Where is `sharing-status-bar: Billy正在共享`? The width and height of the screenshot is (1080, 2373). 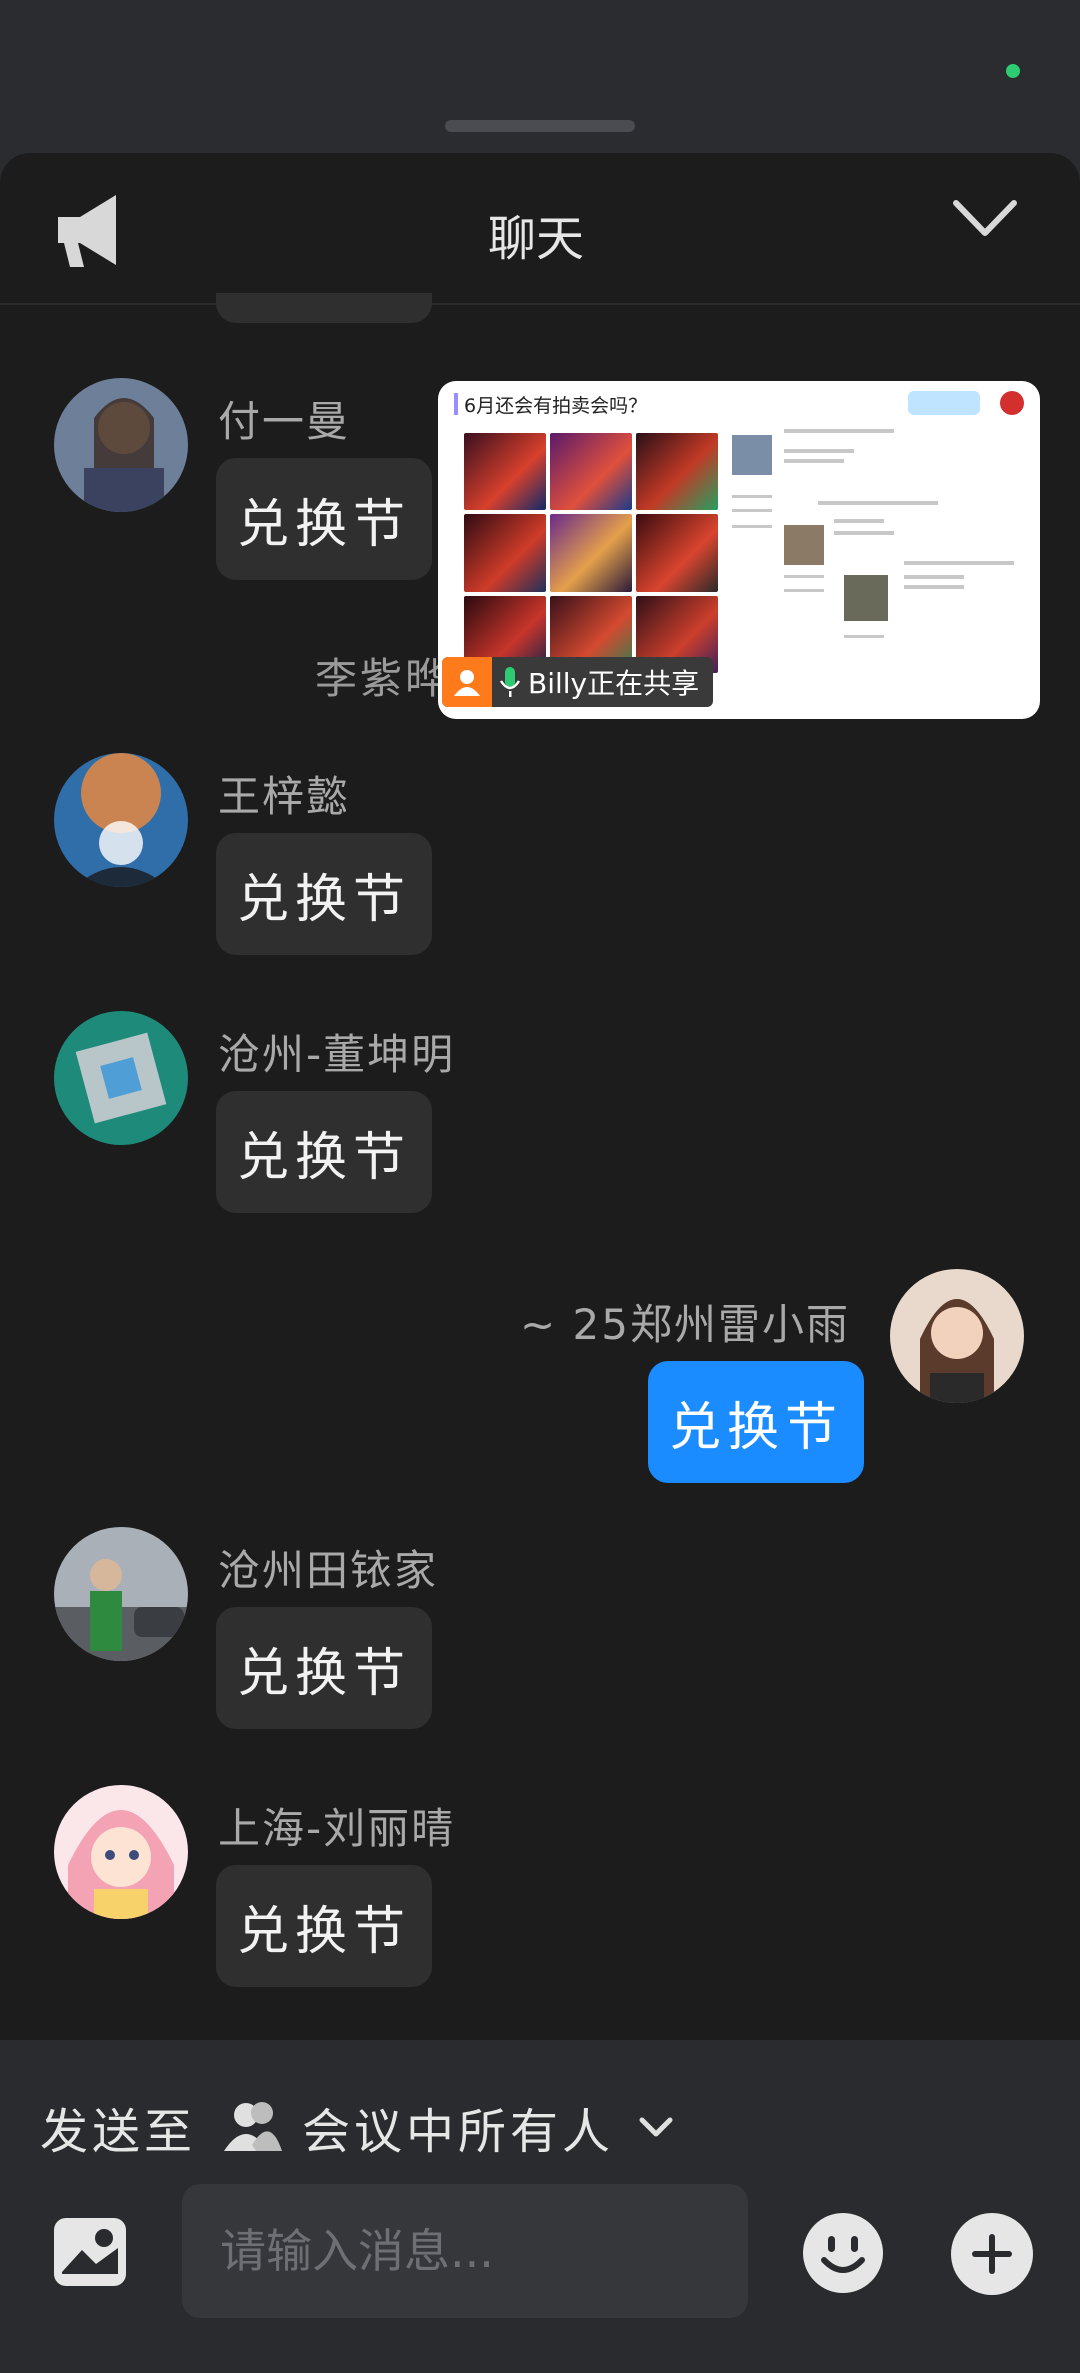 sharing-status-bar: Billy正在共享 is located at coordinates (578, 682).